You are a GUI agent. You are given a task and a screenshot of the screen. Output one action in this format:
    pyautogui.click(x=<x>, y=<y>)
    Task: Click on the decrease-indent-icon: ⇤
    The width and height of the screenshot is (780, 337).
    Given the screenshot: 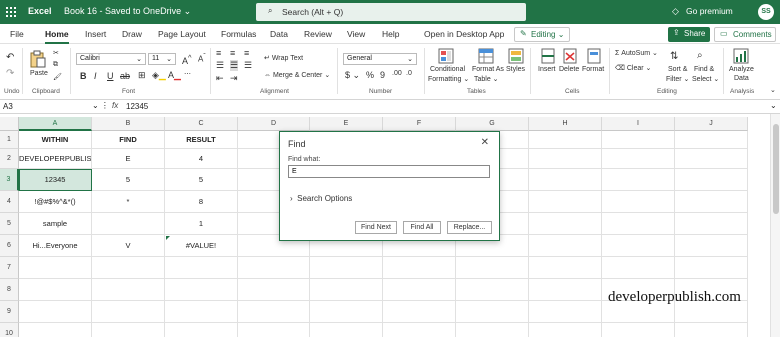 What is the action you would take?
    pyautogui.click(x=220, y=78)
    